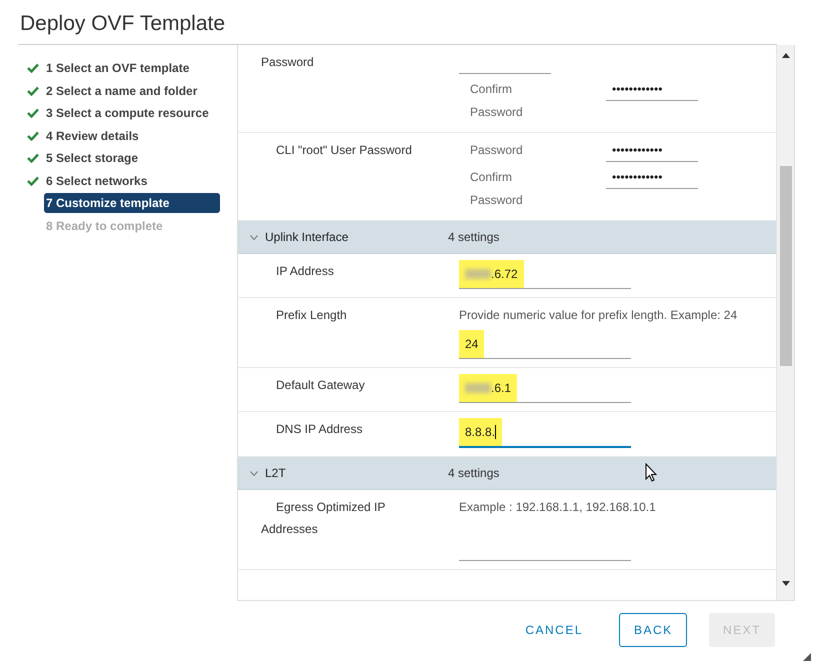 This screenshot has height=663, width=815. I want to click on scroll-down-icon, so click(786, 583).